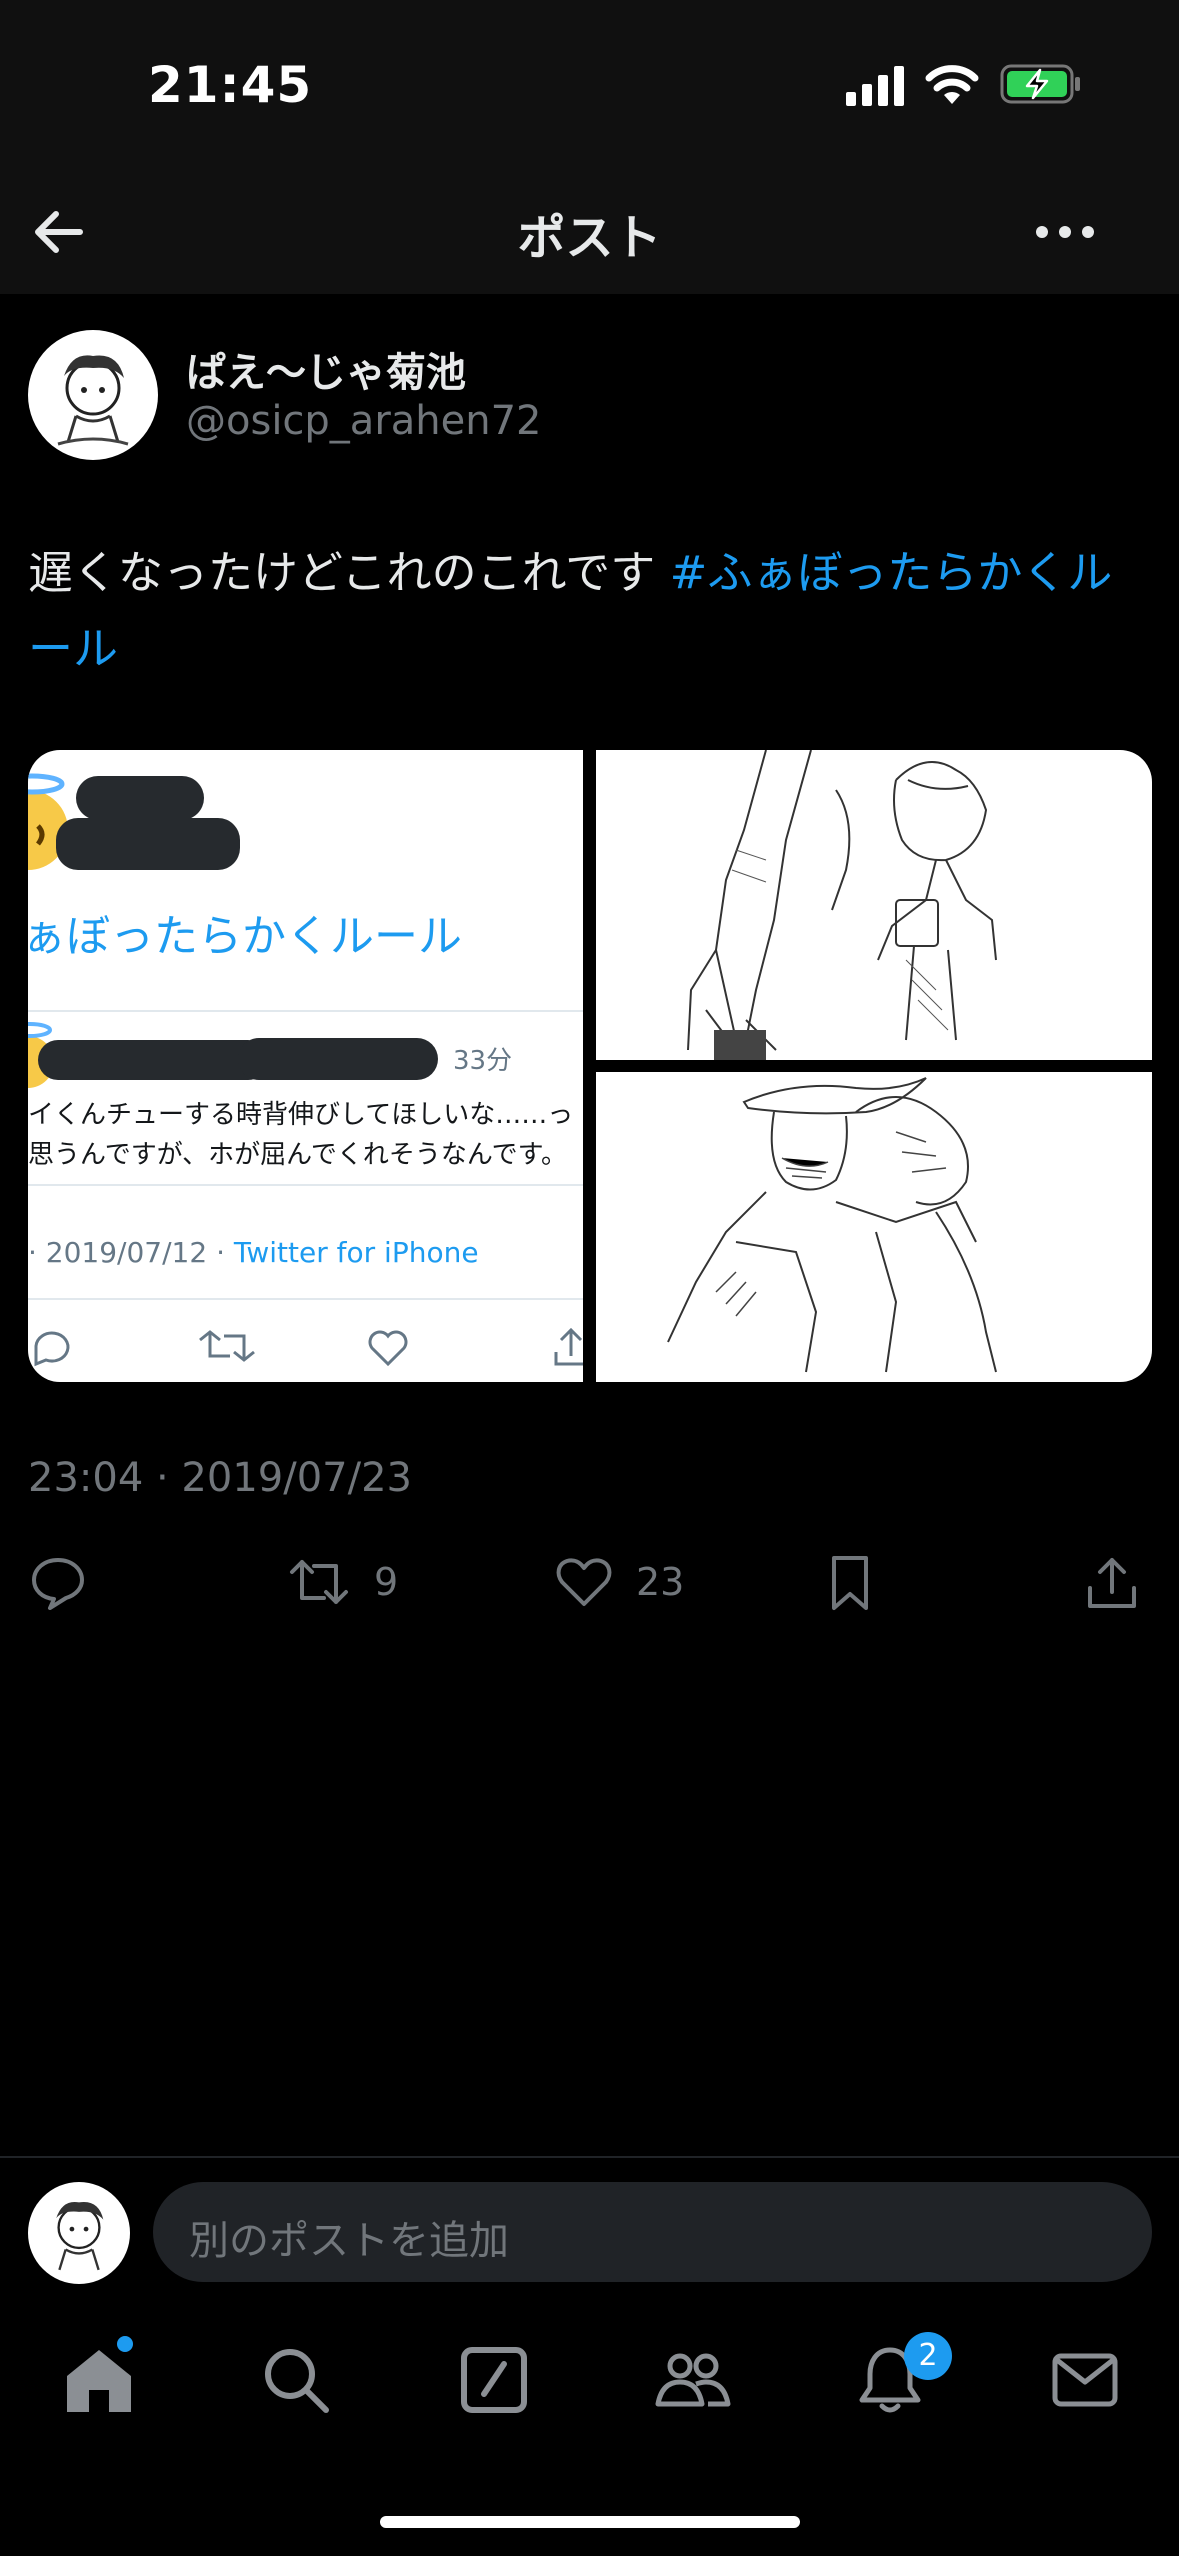 The height and width of the screenshot is (2556, 1179). Describe the element at coordinates (356, 1252) in the screenshot. I see `screenshot-source: Twitter for iPhone` at that location.